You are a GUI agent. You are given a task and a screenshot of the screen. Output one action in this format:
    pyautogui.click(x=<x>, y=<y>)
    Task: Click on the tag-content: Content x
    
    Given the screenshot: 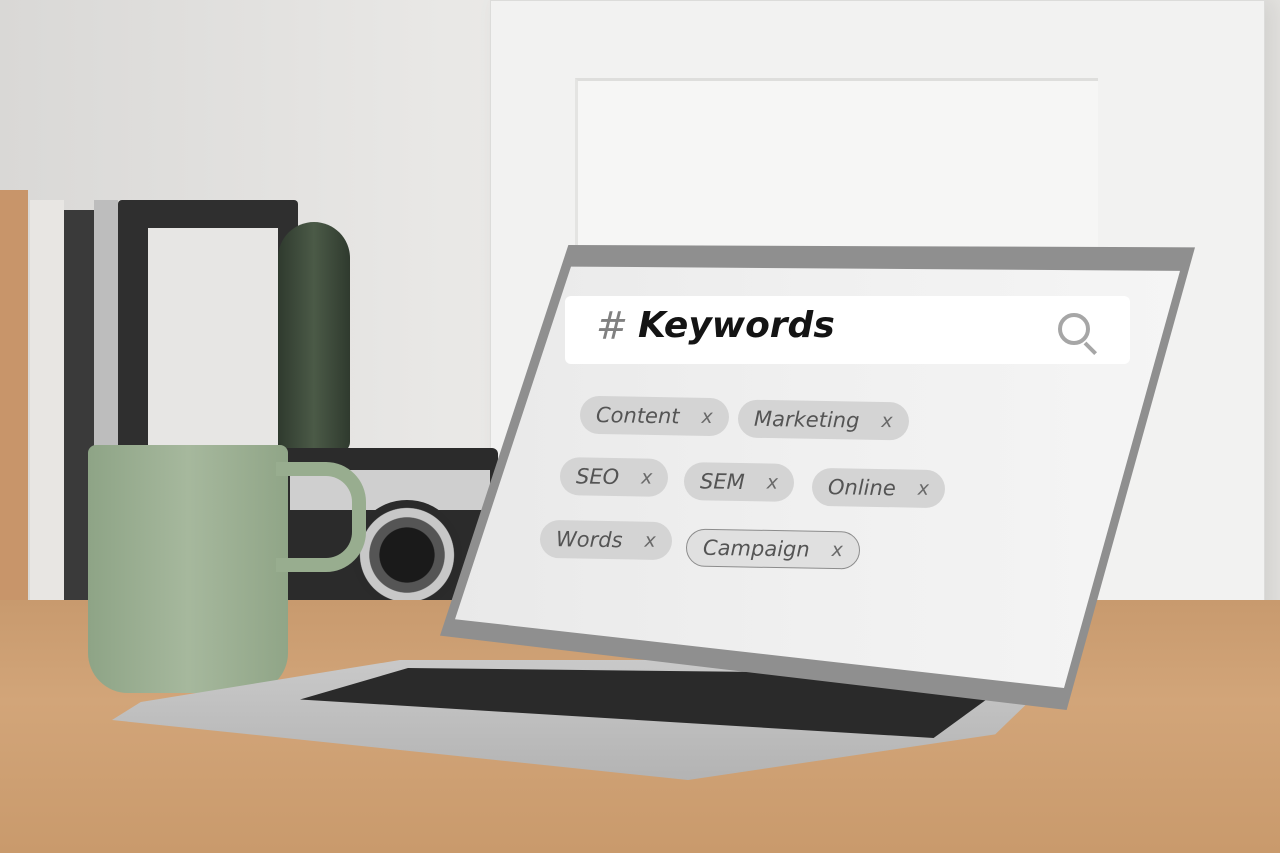 What is the action you would take?
    pyautogui.click(x=654, y=416)
    